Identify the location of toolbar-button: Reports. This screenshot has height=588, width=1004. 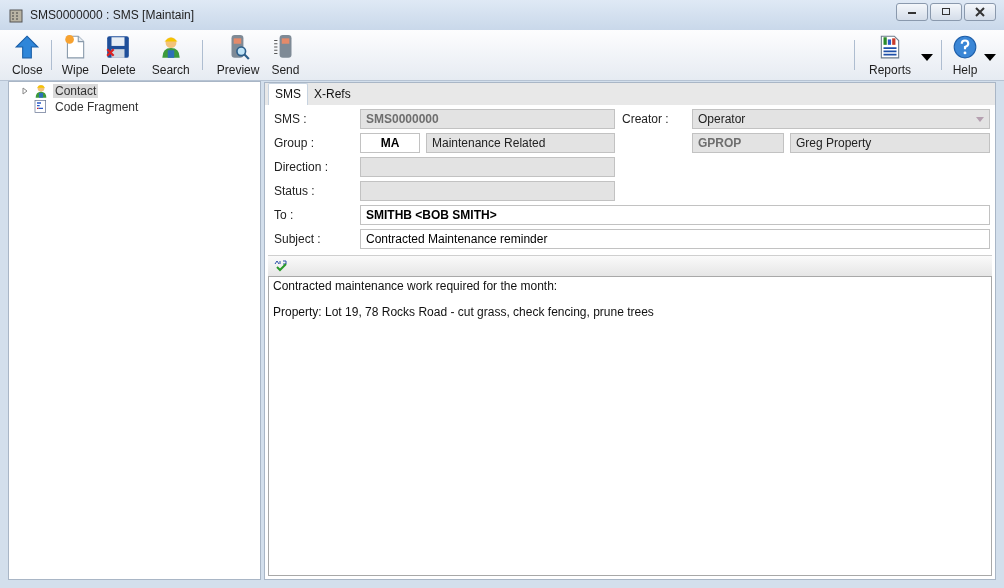
(889, 55).